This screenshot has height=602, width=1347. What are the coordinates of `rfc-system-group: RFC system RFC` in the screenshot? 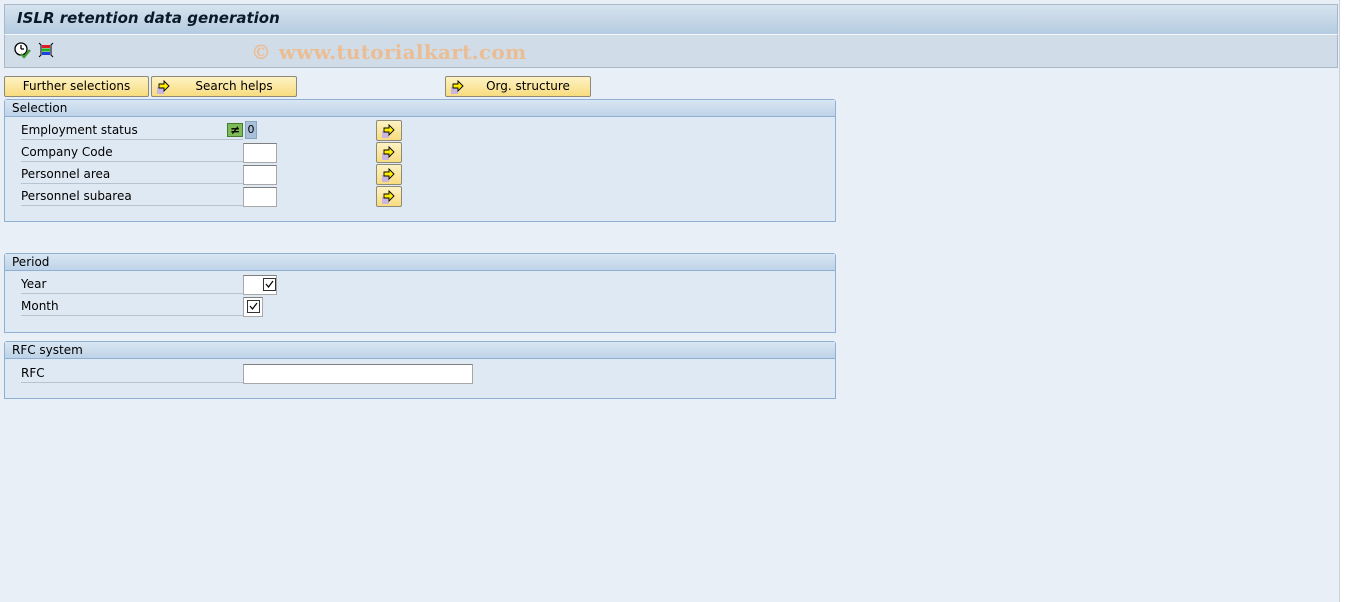 It's located at (420, 370).